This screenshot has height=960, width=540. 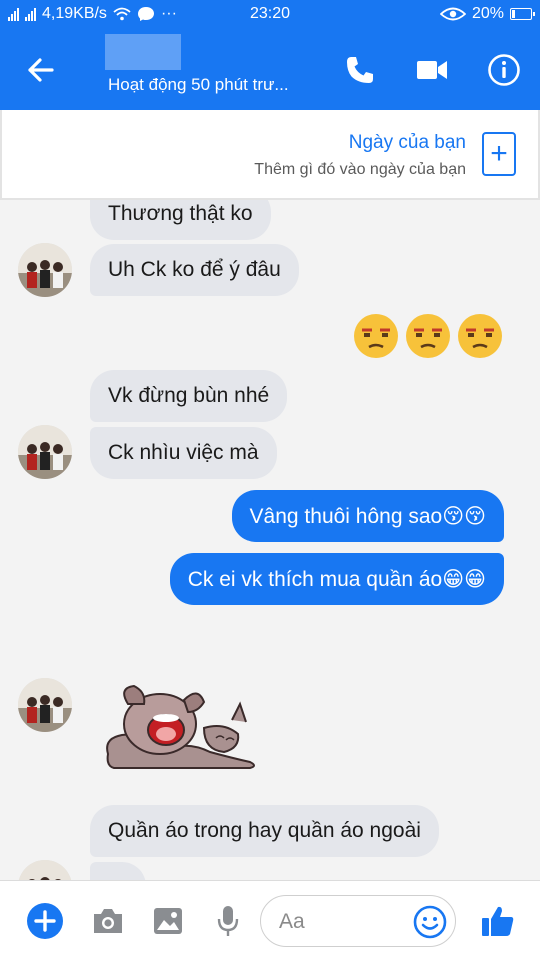 I want to click on message-bubble: Vk đừng bùn nhé, so click(x=189, y=396).